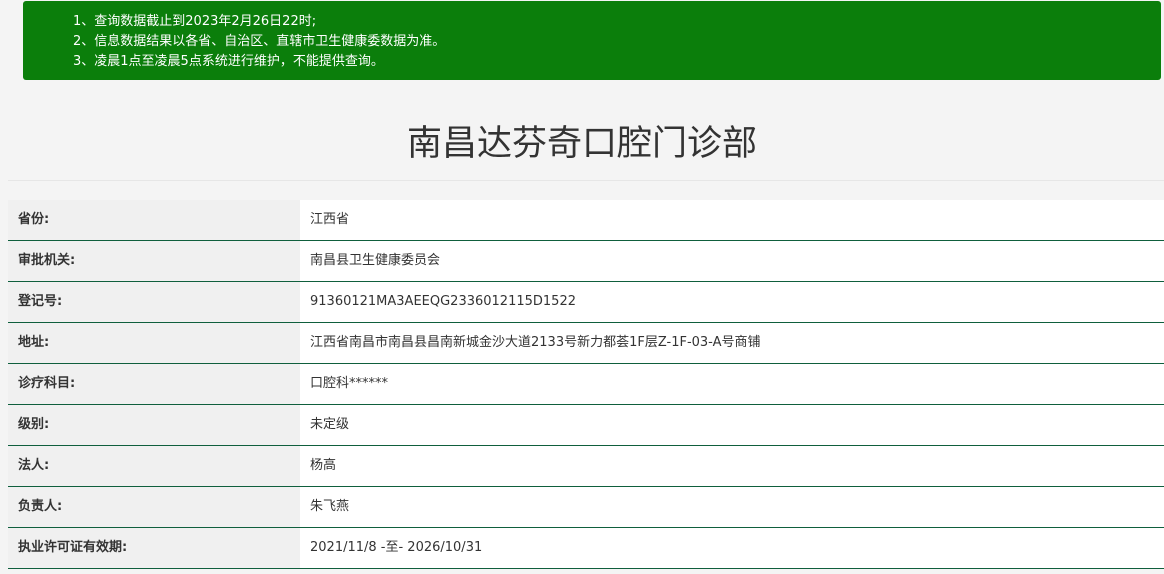 The image size is (1164, 574). What do you see at coordinates (732, 548) in the screenshot?
I see `license-validity-value: 2021/11/8 -至- 2026/10/31` at bounding box center [732, 548].